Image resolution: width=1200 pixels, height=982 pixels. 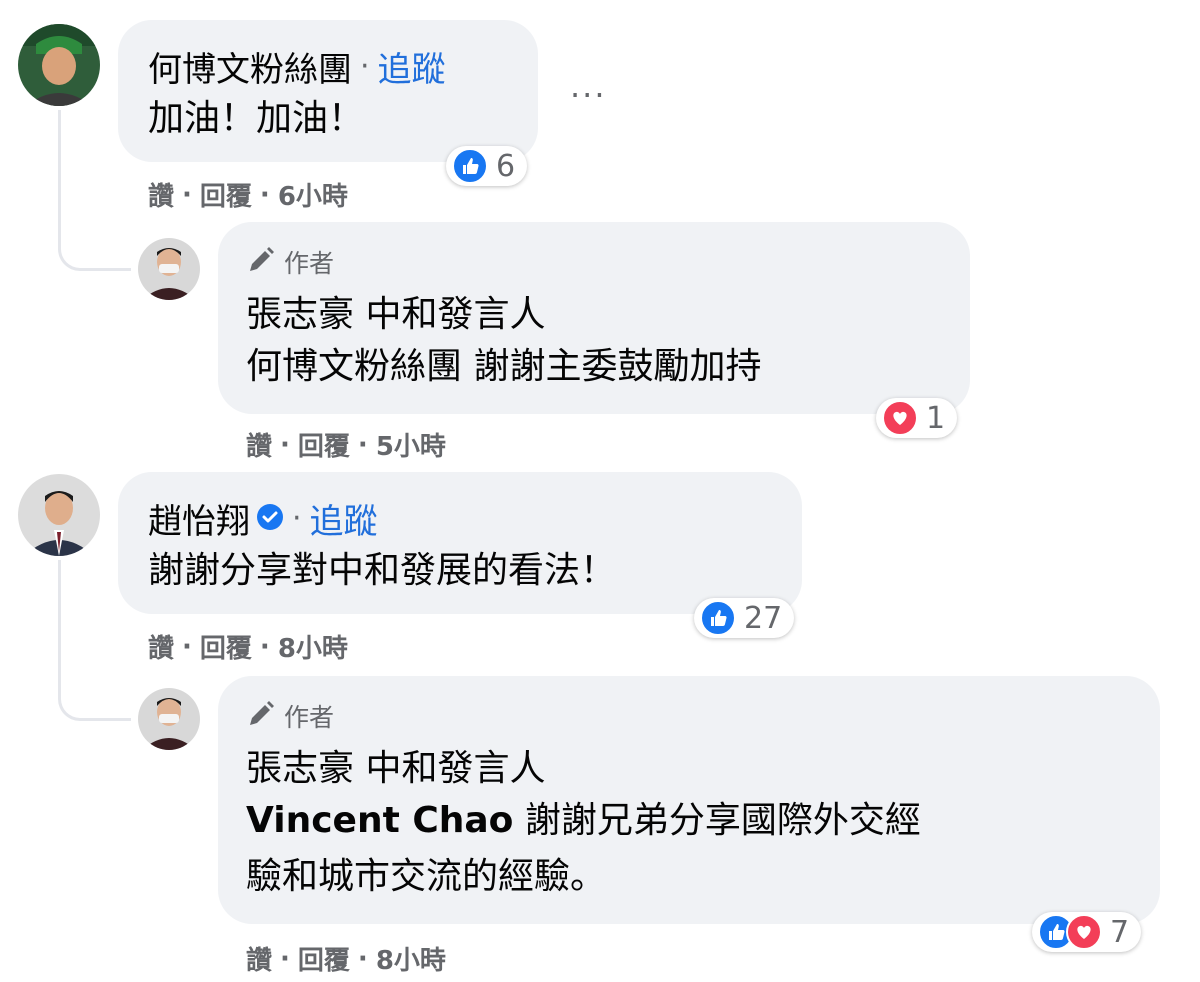 What do you see at coordinates (763, 618) in the screenshot?
I see `reaction-count: 27` at bounding box center [763, 618].